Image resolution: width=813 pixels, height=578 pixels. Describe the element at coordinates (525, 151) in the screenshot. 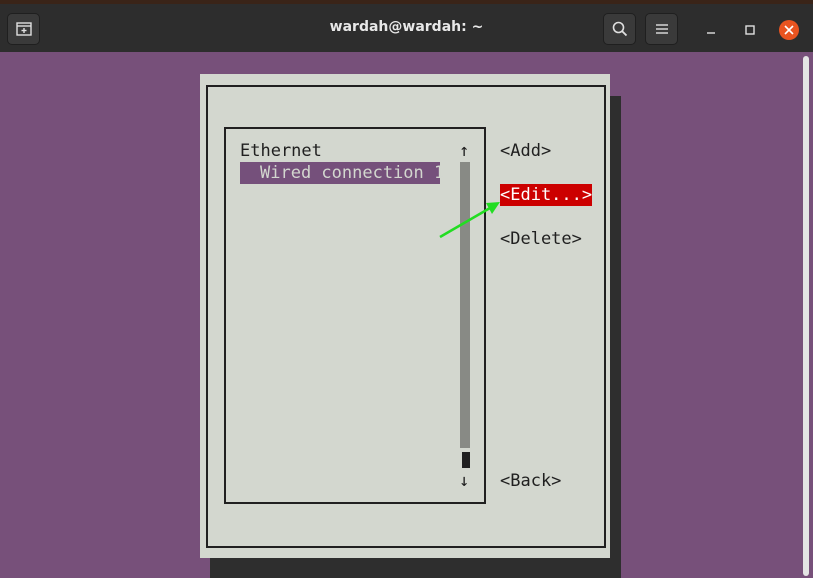

I see `add-button: <Add>` at that location.